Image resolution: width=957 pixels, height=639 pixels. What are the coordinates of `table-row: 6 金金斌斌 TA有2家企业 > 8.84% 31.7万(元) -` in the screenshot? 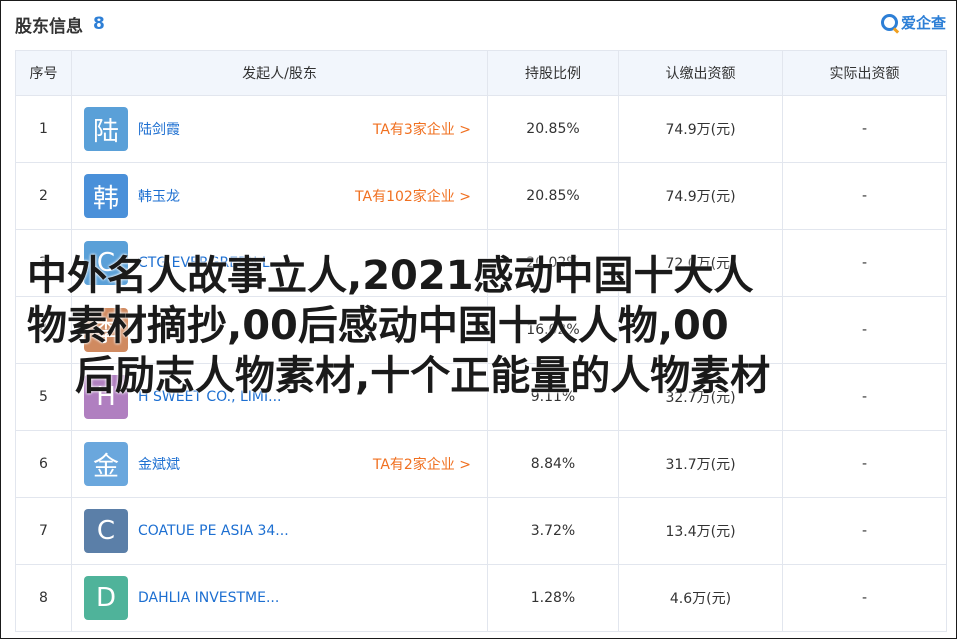 It's located at (481, 464).